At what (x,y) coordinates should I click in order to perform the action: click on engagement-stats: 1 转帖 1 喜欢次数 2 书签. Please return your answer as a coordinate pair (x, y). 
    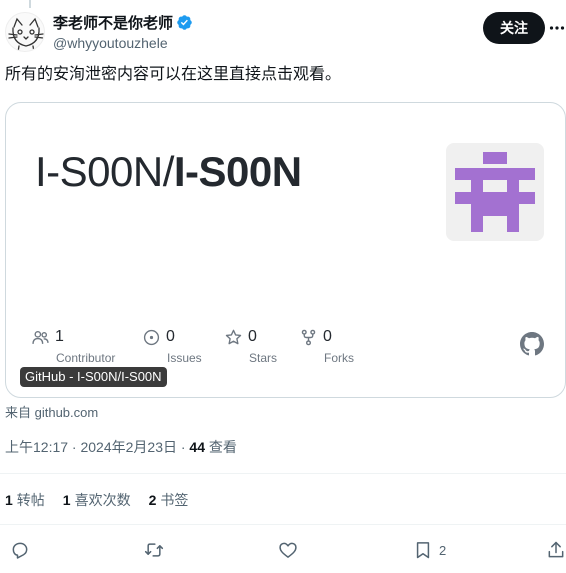
    Looking at the image, I should click on (105, 500).